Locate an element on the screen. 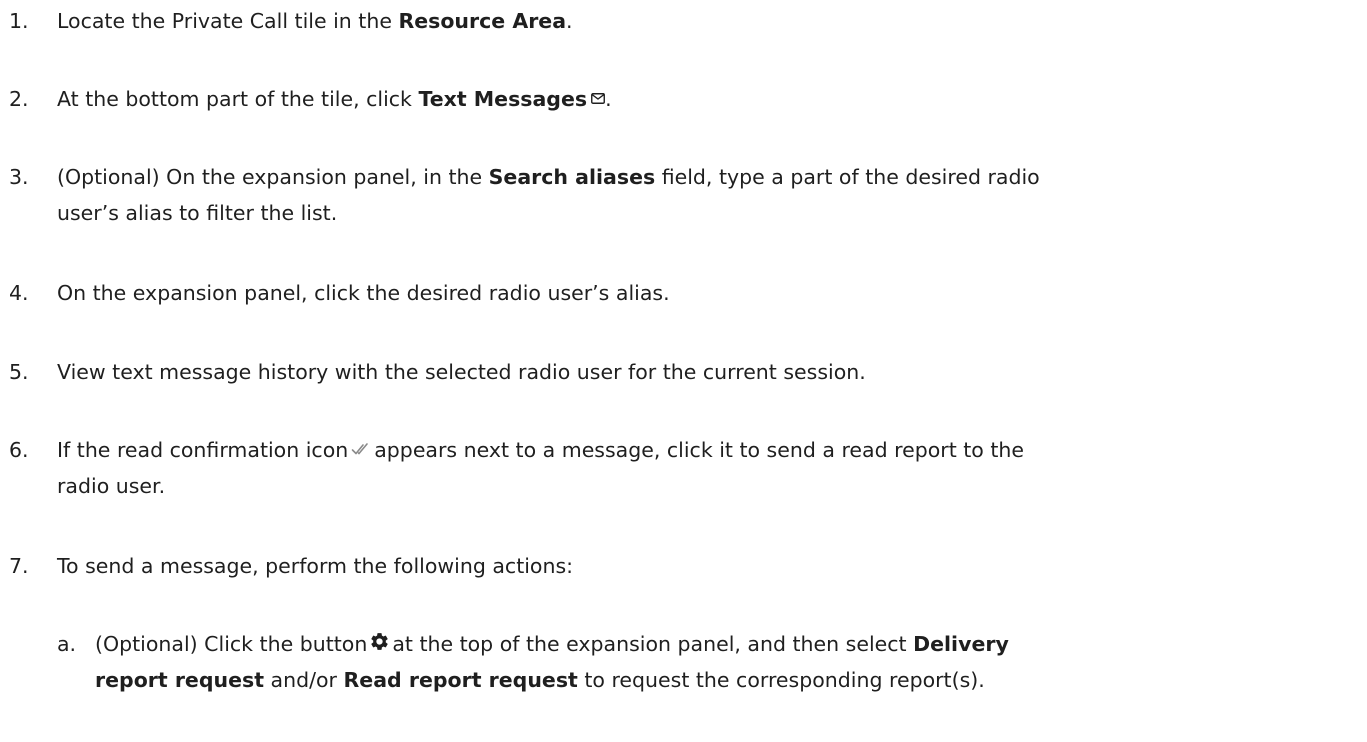 This screenshot has width=1367, height=742. ui-term-search-aliases: Search aliases is located at coordinates (572, 177).